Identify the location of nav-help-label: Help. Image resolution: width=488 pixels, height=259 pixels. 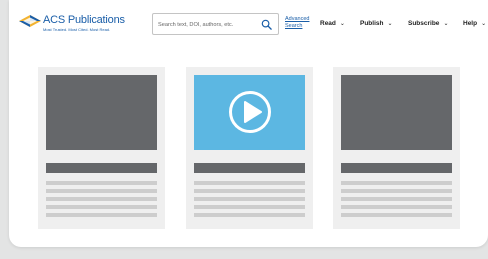
(470, 23).